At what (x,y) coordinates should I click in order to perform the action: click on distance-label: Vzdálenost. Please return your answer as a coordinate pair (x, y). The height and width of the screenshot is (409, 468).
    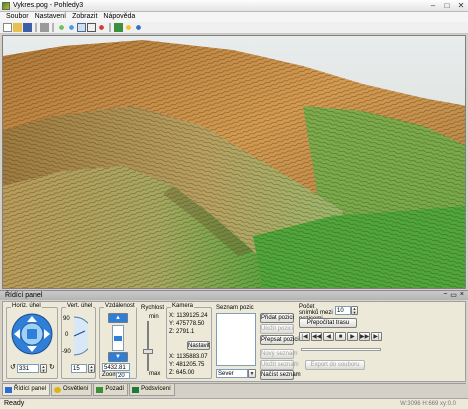
    Looking at the image, I should click on (120, 306).